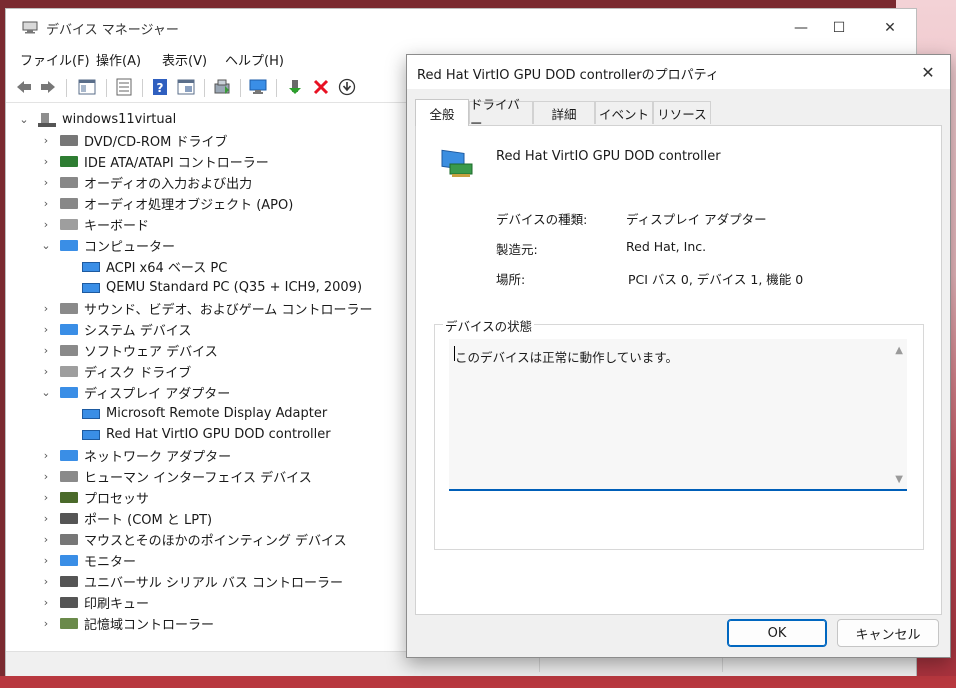 Image resolution: width=956 pixels, height=688 pixels. Describe the element at coordinates (258, 87) in the screenshot. I see `scan-hardware-icon` at that location.